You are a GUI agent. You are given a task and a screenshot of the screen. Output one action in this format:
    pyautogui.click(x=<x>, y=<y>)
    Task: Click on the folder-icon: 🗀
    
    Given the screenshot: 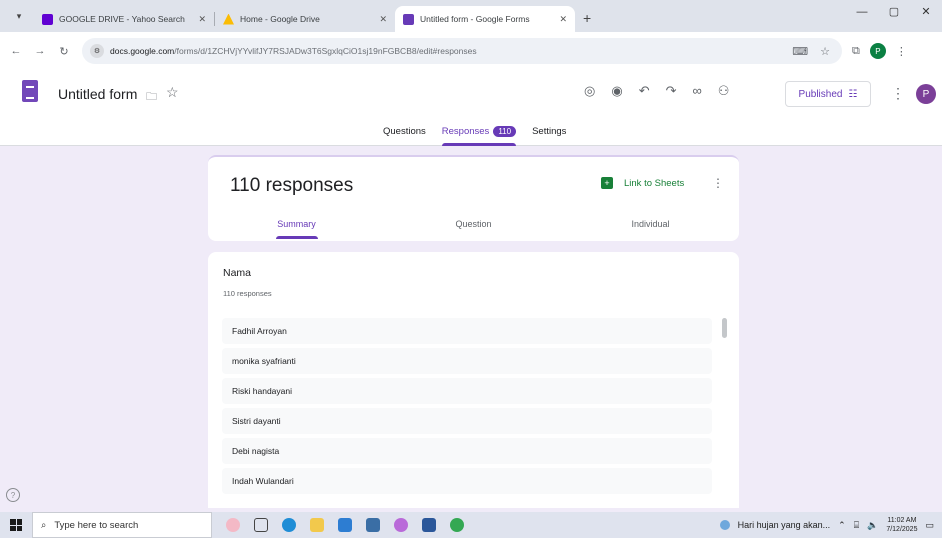 What is the action you would take?
    pyautogui.click(x=151, y=97)
    